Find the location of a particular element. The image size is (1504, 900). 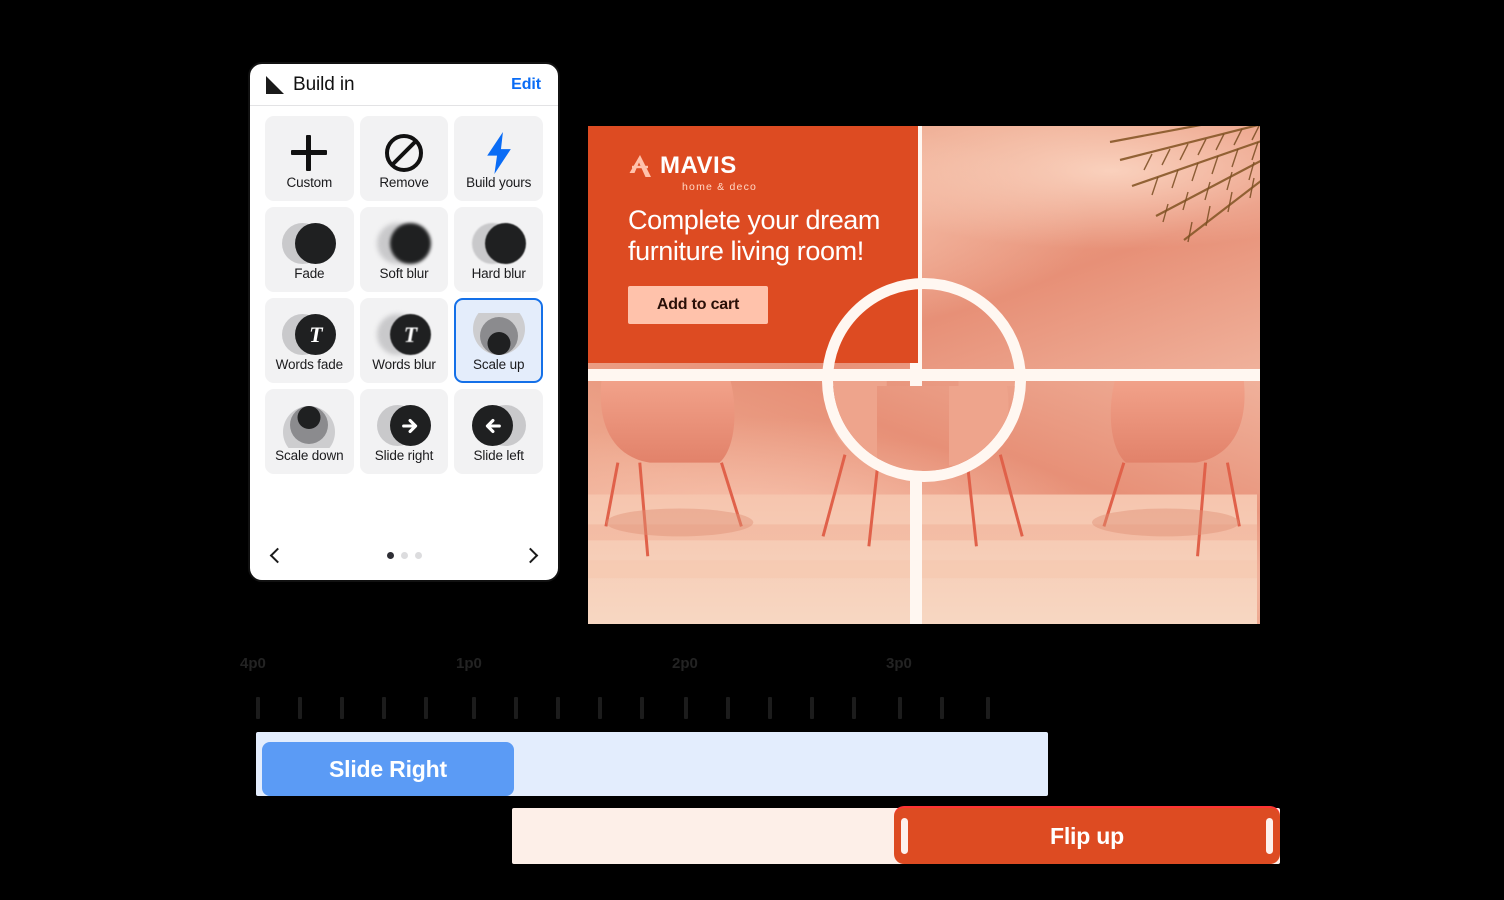

scale-down-icon is located at coordinates (309, 426).